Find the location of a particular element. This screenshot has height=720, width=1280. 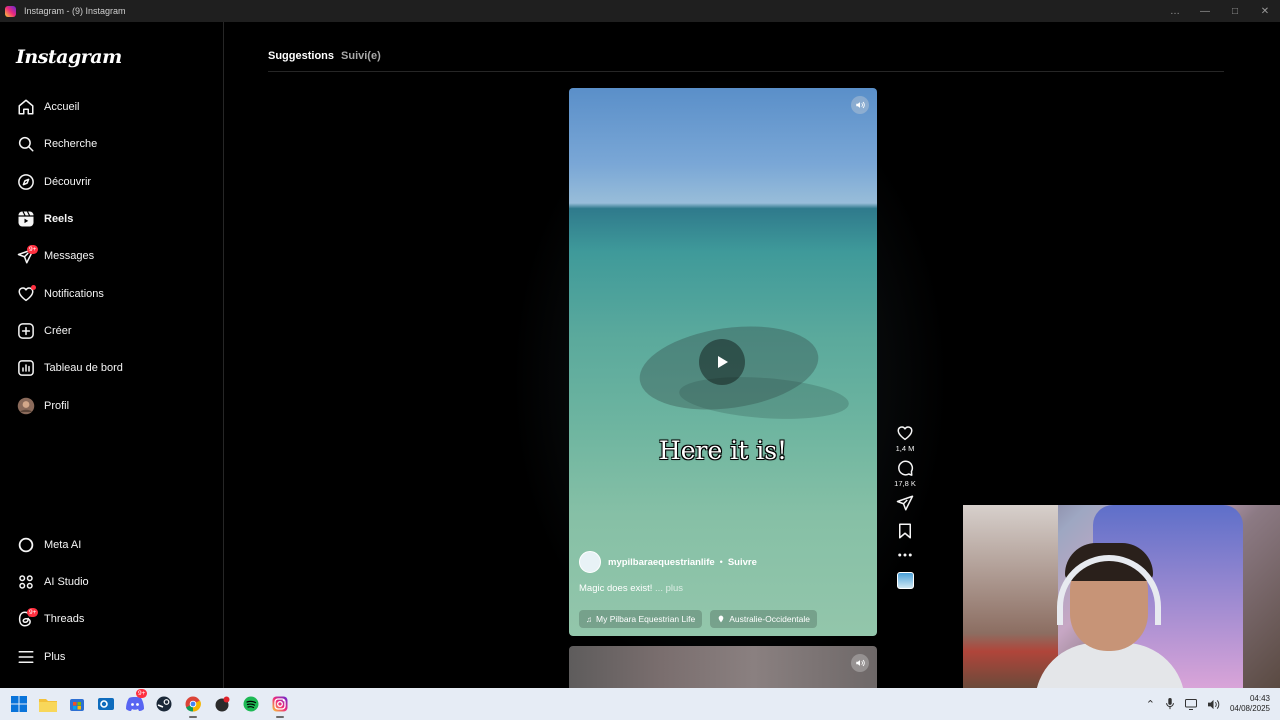

share-icon is located at coordinates (905, 503).